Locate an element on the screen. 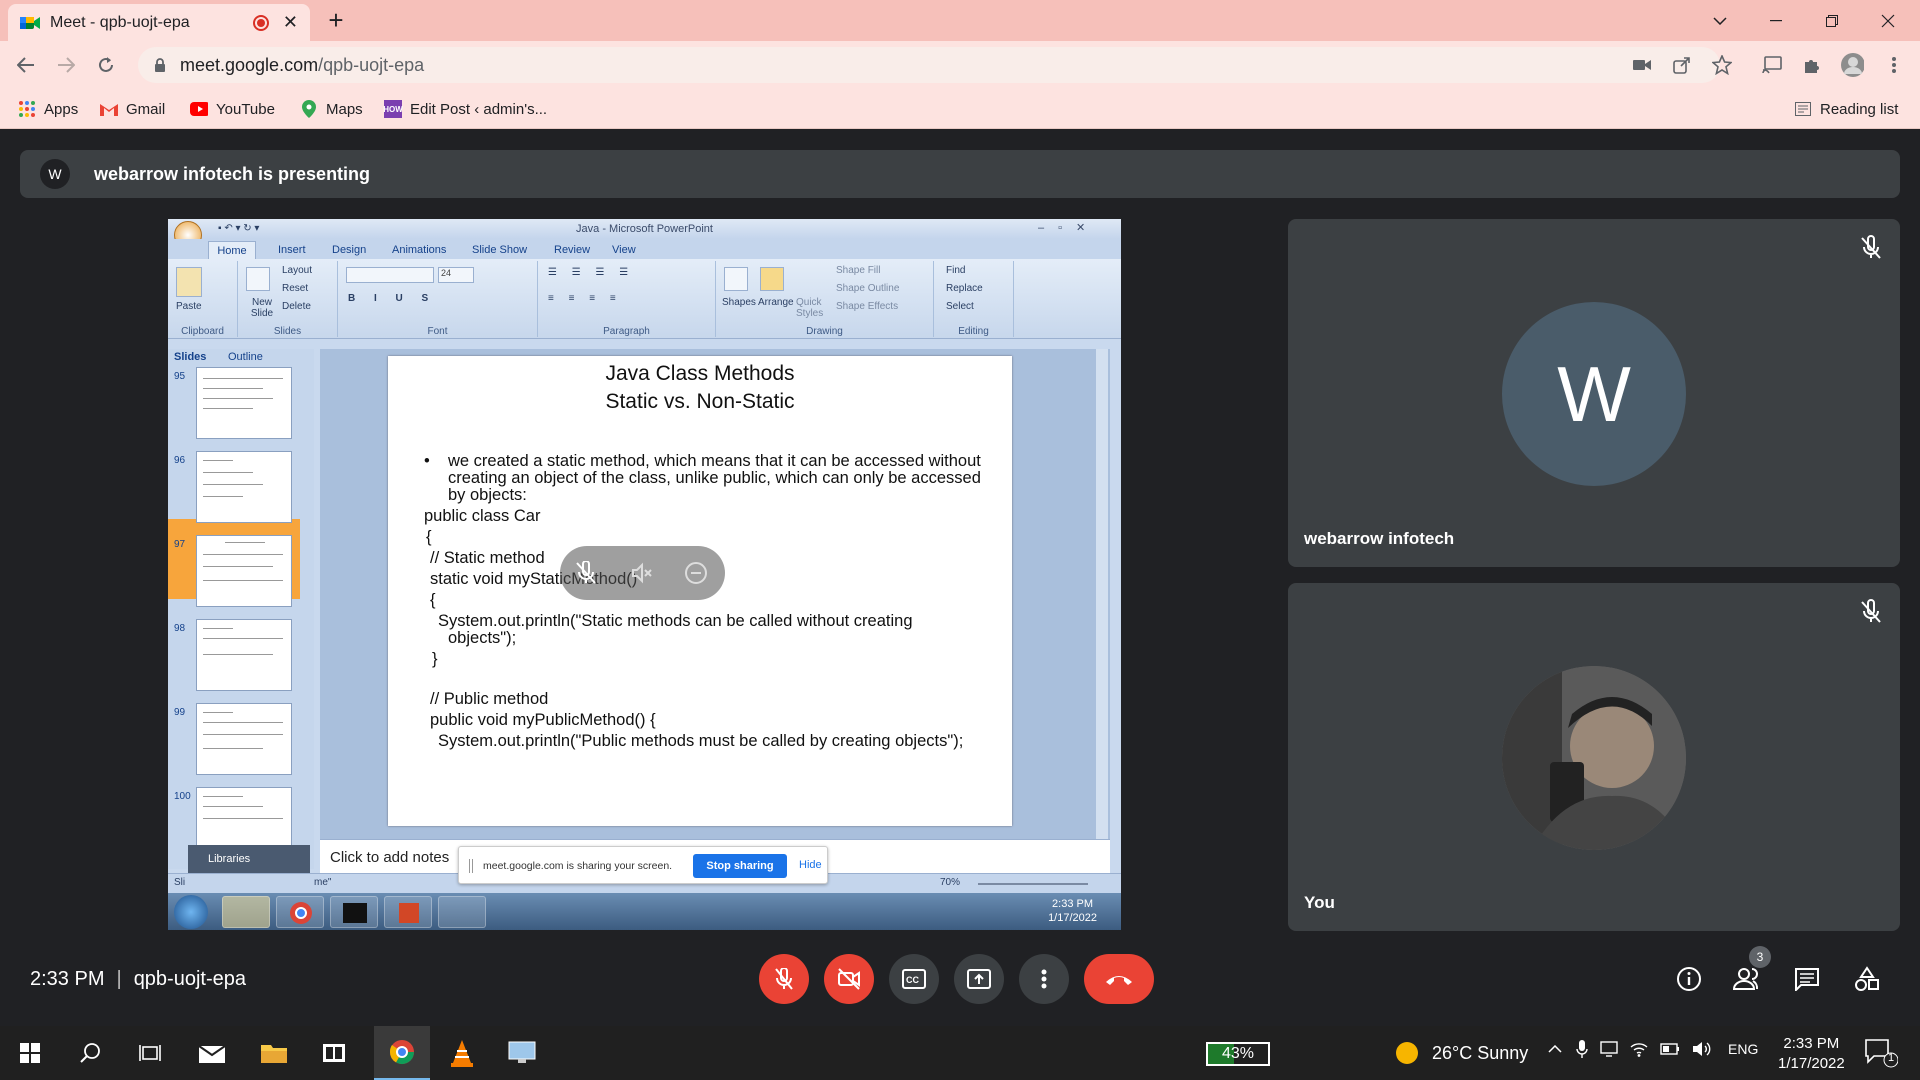 This screenshot has height=1080, width=1920. reload-button is located at coordinates (106, 65).